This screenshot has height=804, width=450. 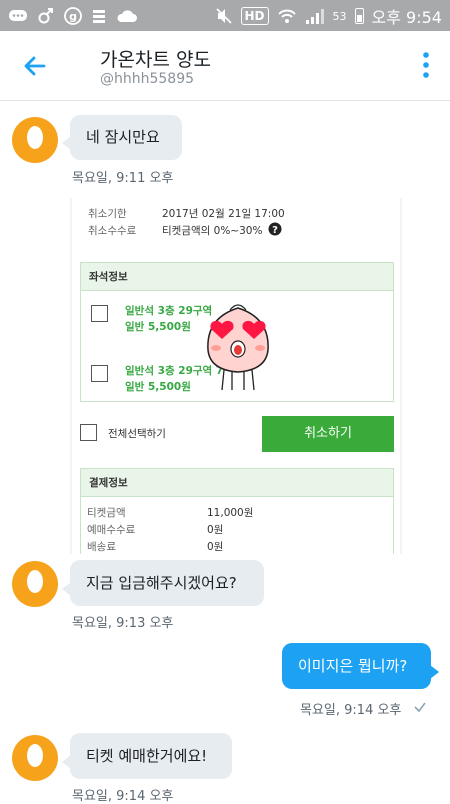 I want to click on g-icon: g, so click(x=73, y=16).